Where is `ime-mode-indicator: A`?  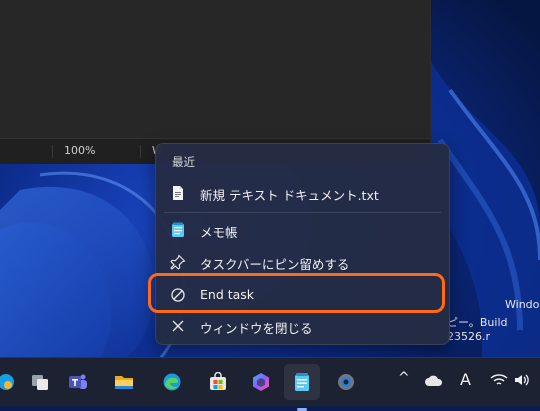 ime-mode-indicator: A is located at coordinates (465, 379).